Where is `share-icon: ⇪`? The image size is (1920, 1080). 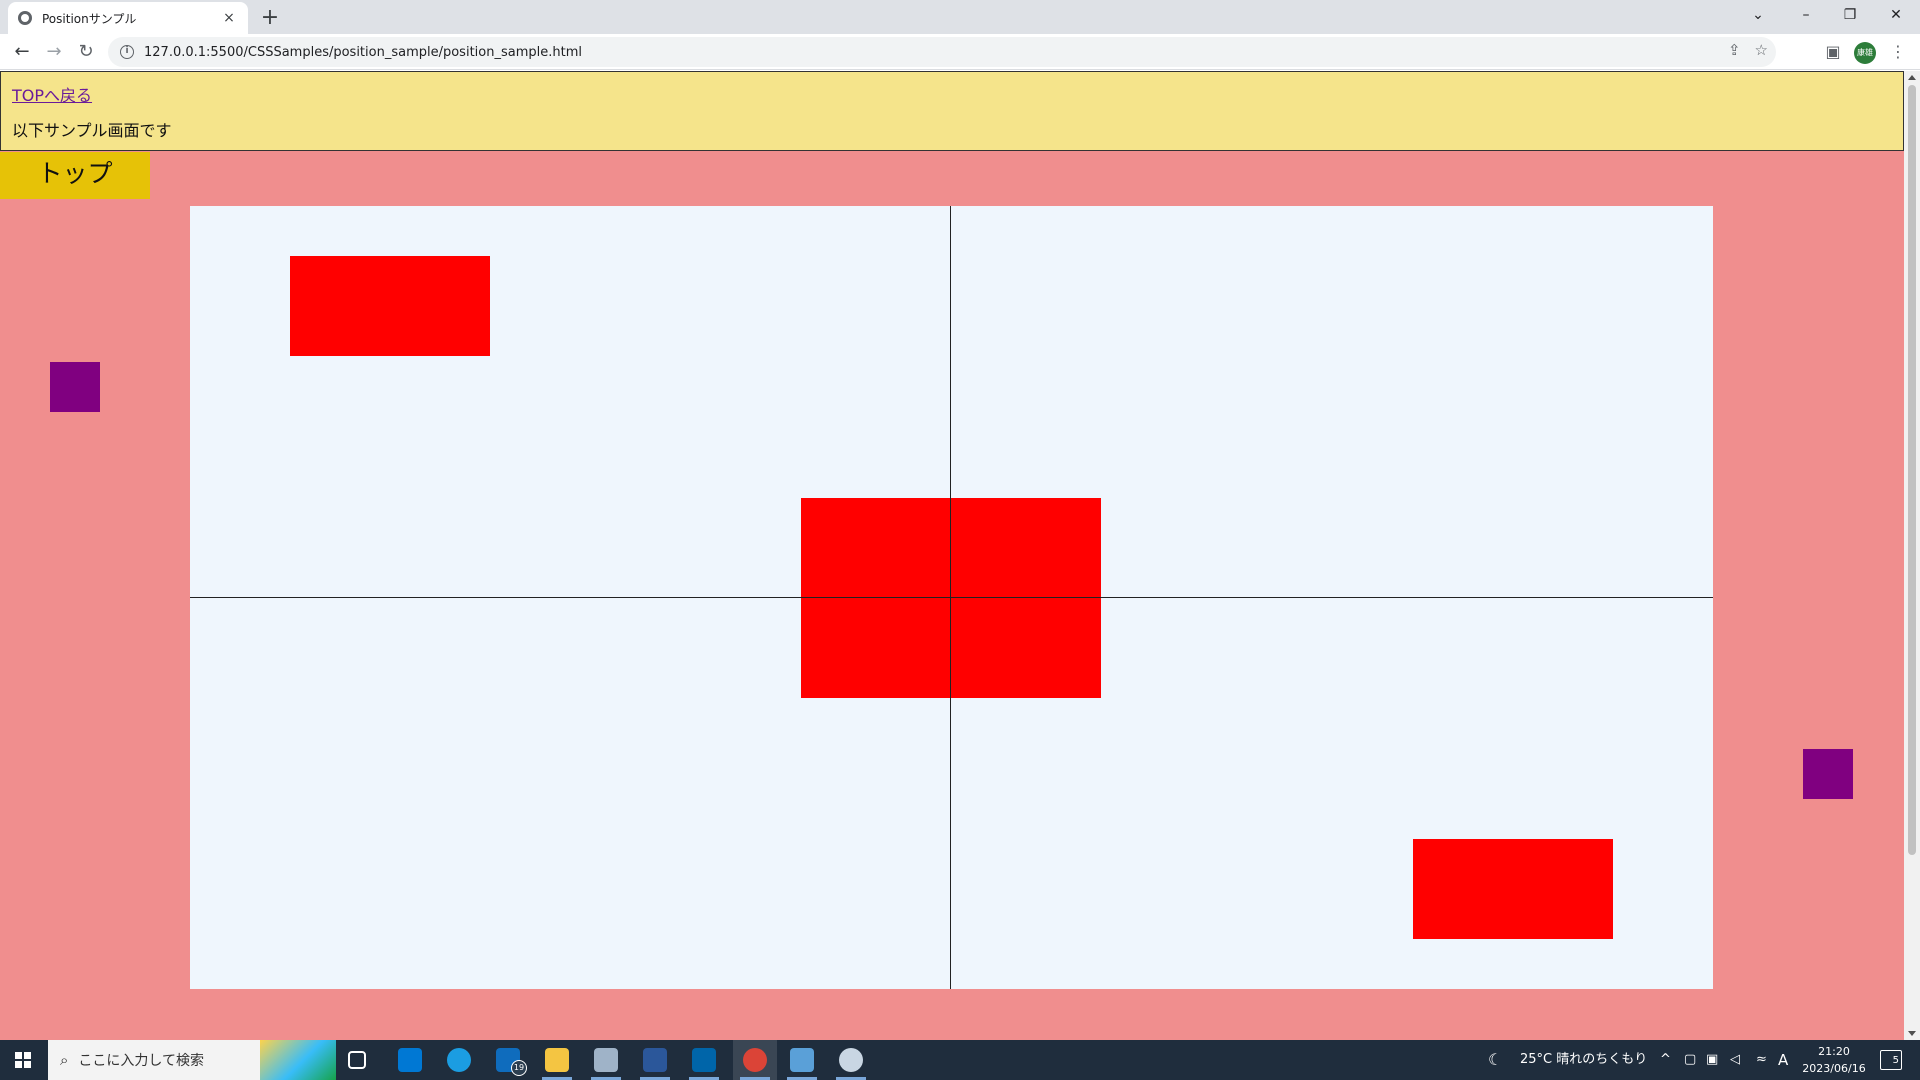 share-icon: ⇪ is located at coordinates (1734, 50).